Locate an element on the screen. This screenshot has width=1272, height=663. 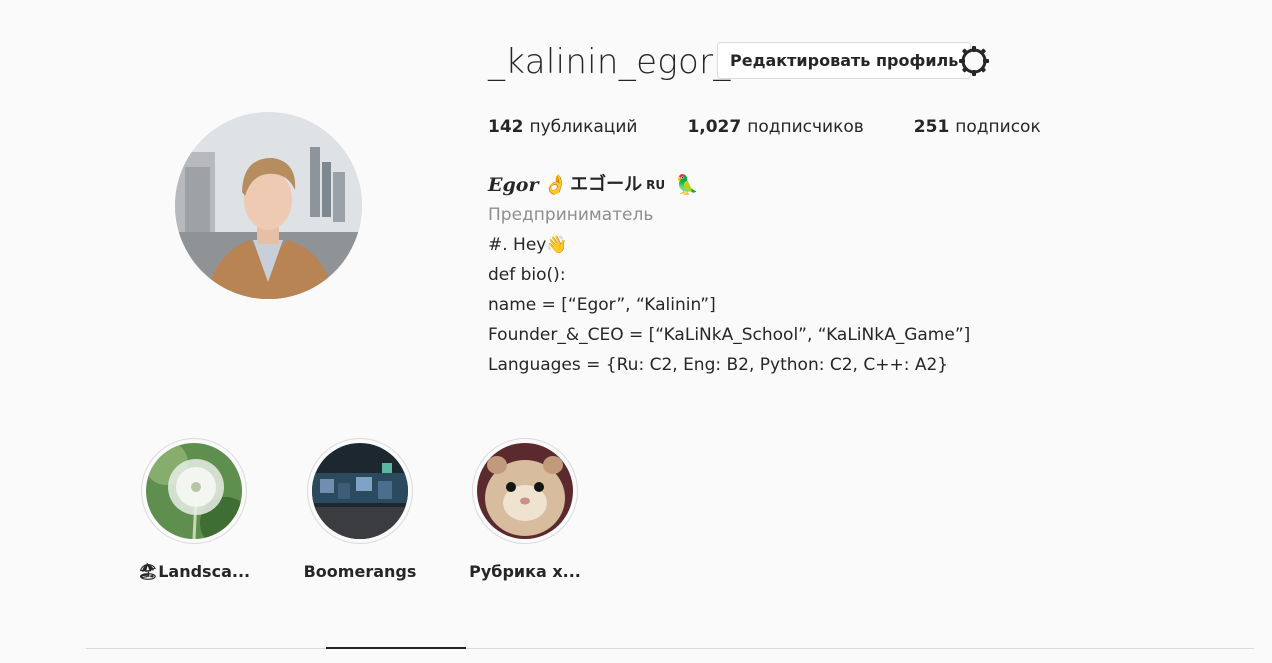
highlight-label: Boomerangs is located at coordinates (360, 571).